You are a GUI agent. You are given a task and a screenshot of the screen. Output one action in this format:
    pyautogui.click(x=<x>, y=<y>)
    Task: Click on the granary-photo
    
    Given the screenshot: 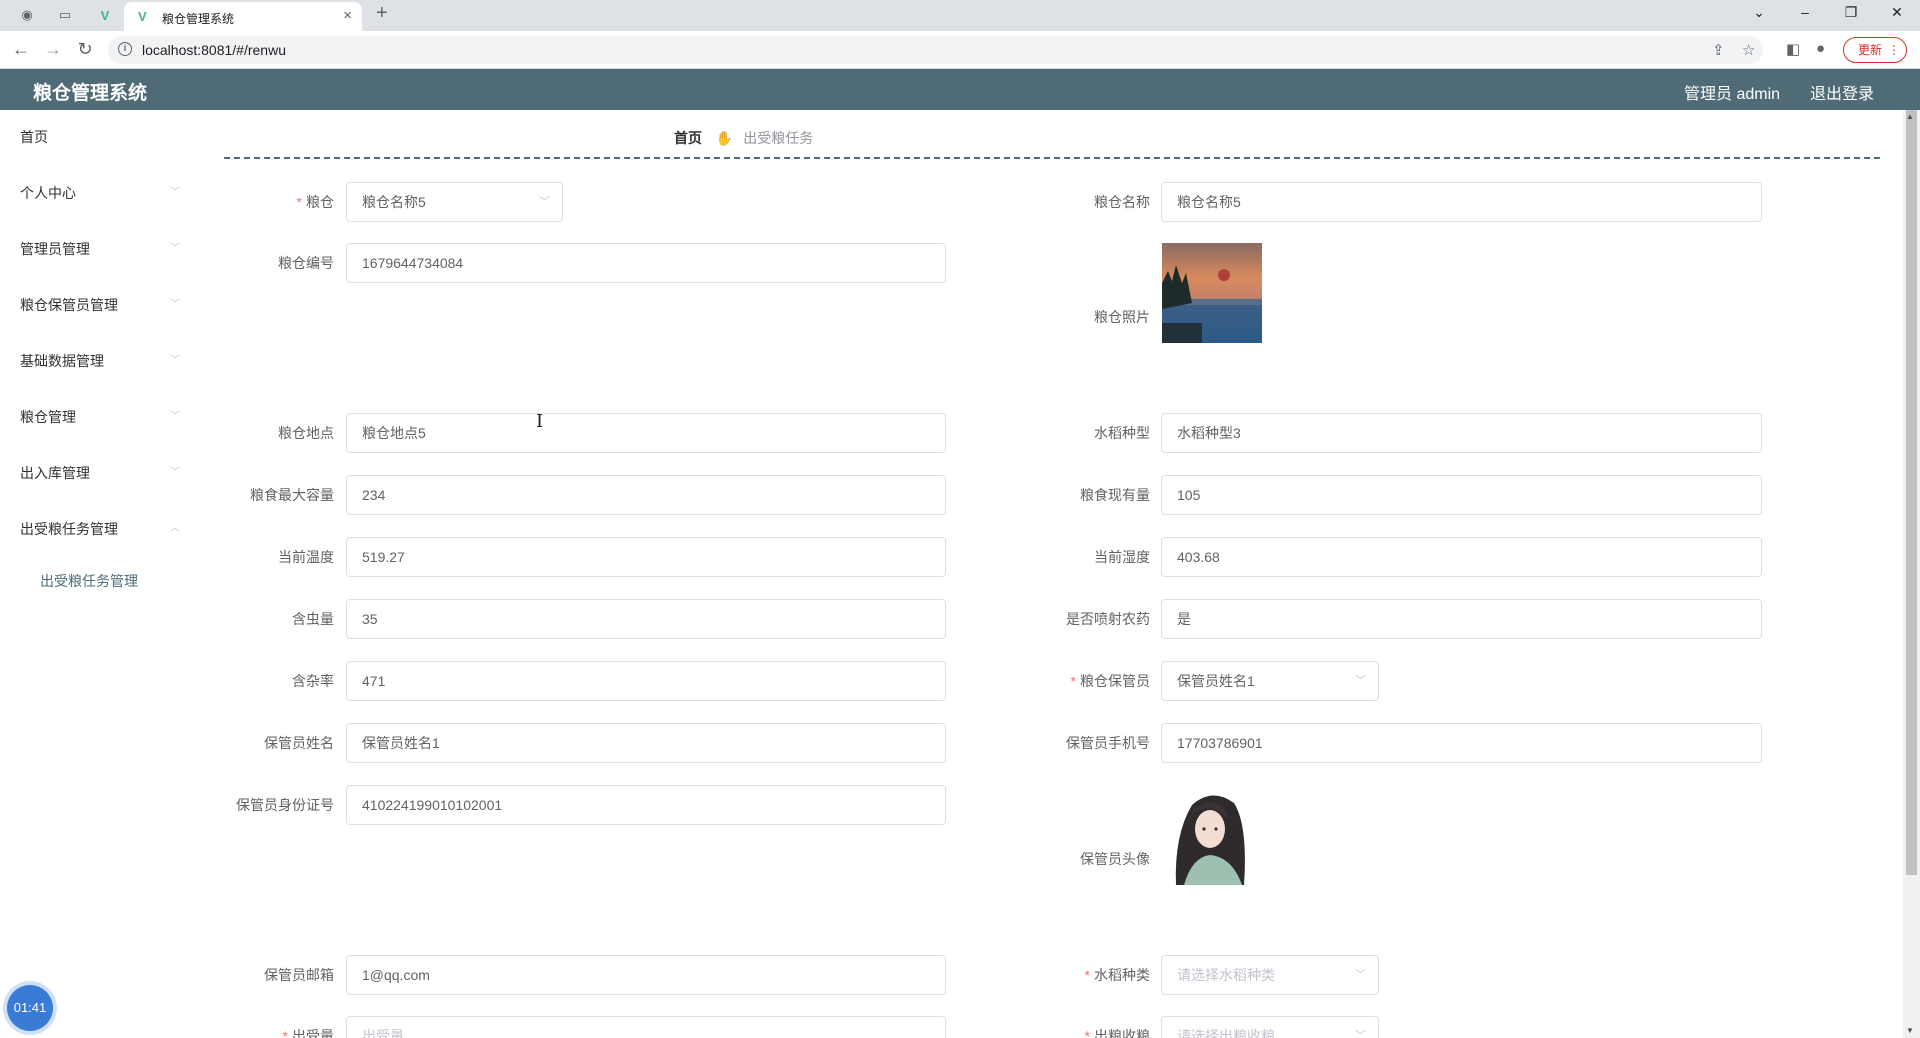 What is the action you would take?
    pyautogui.click(x=1212, y=293)
    